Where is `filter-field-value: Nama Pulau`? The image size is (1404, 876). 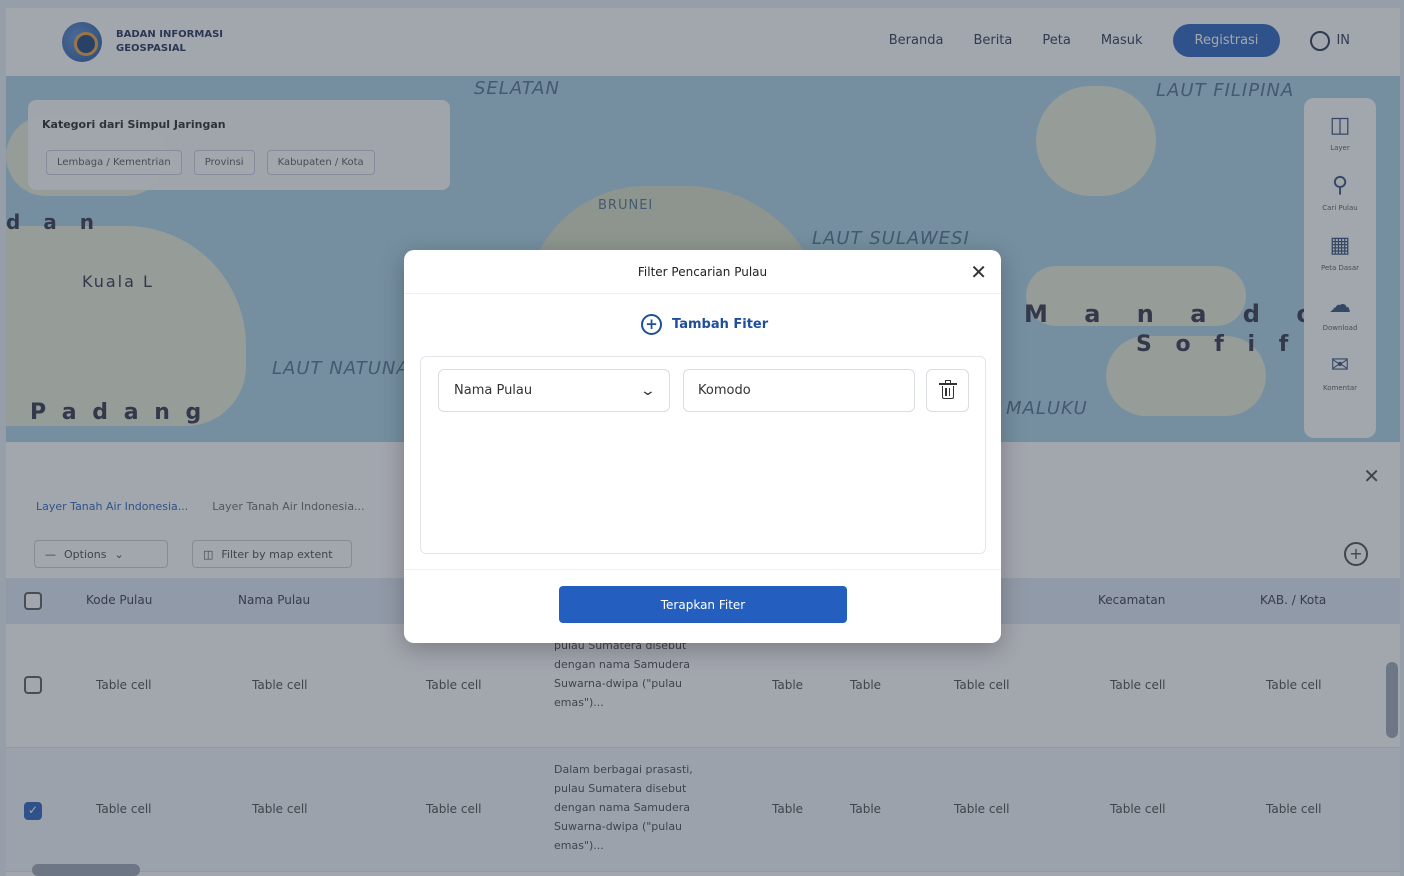
filter-field-value: Nama Pulau is located at coordinates (493, 390).